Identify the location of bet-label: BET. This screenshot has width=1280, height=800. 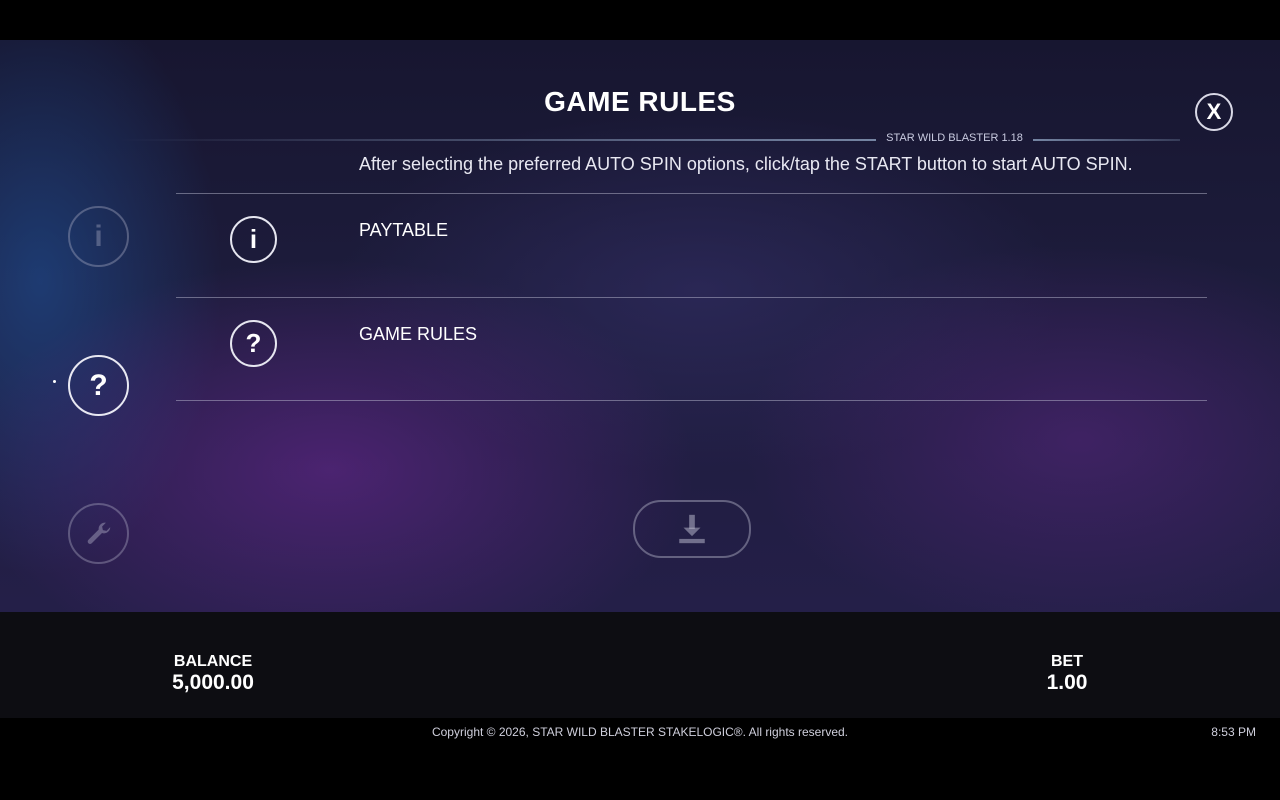
(1067, 661).